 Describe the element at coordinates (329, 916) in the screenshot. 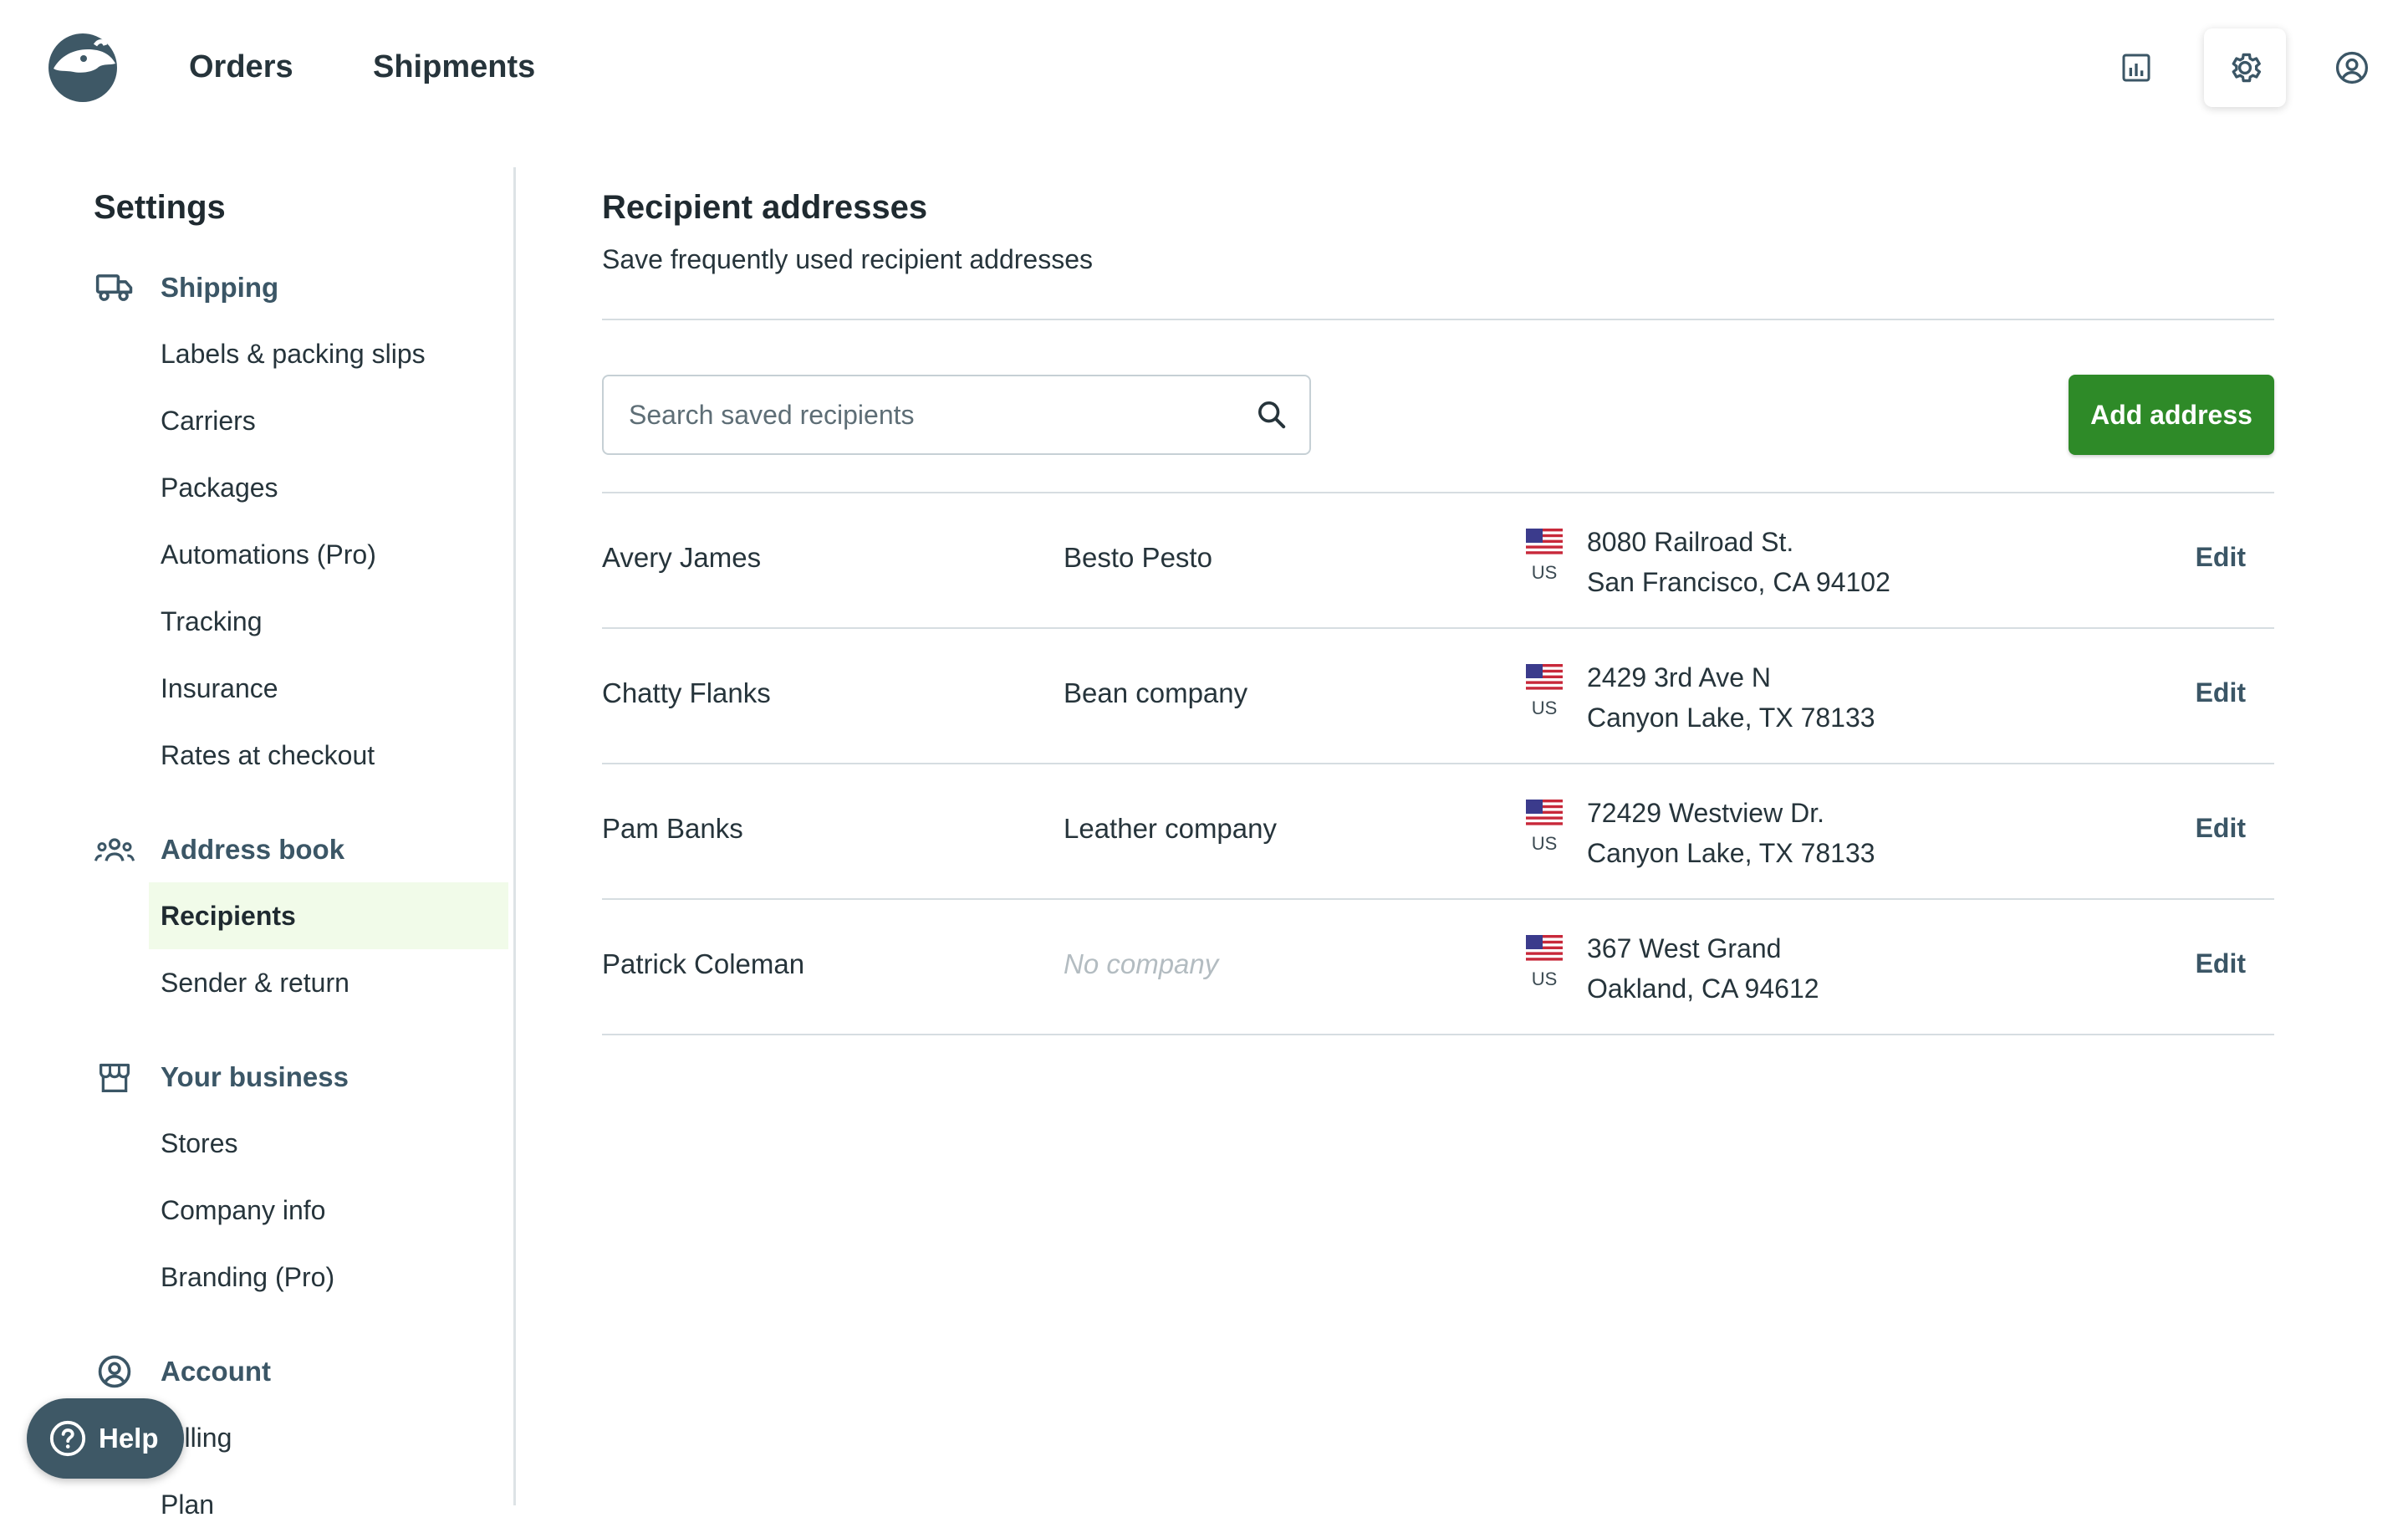

I see `sidebar-item-recipients: Recipients` at that location.